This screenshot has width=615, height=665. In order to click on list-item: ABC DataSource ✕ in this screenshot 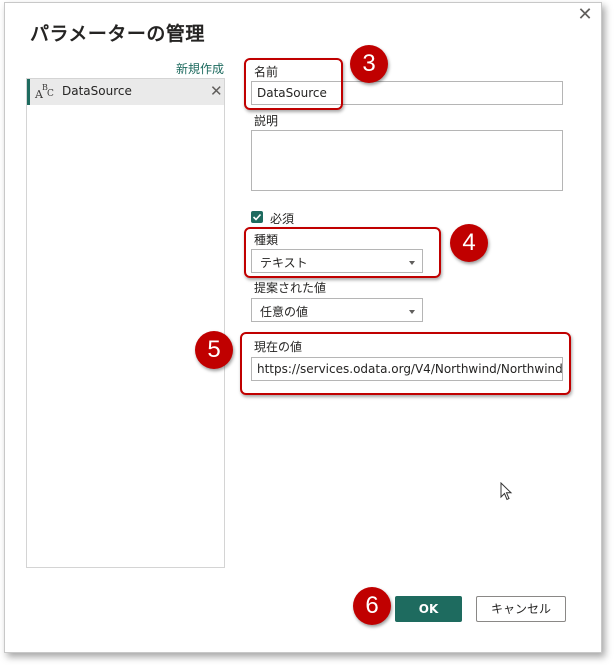, I will do `click(125, 92)`.